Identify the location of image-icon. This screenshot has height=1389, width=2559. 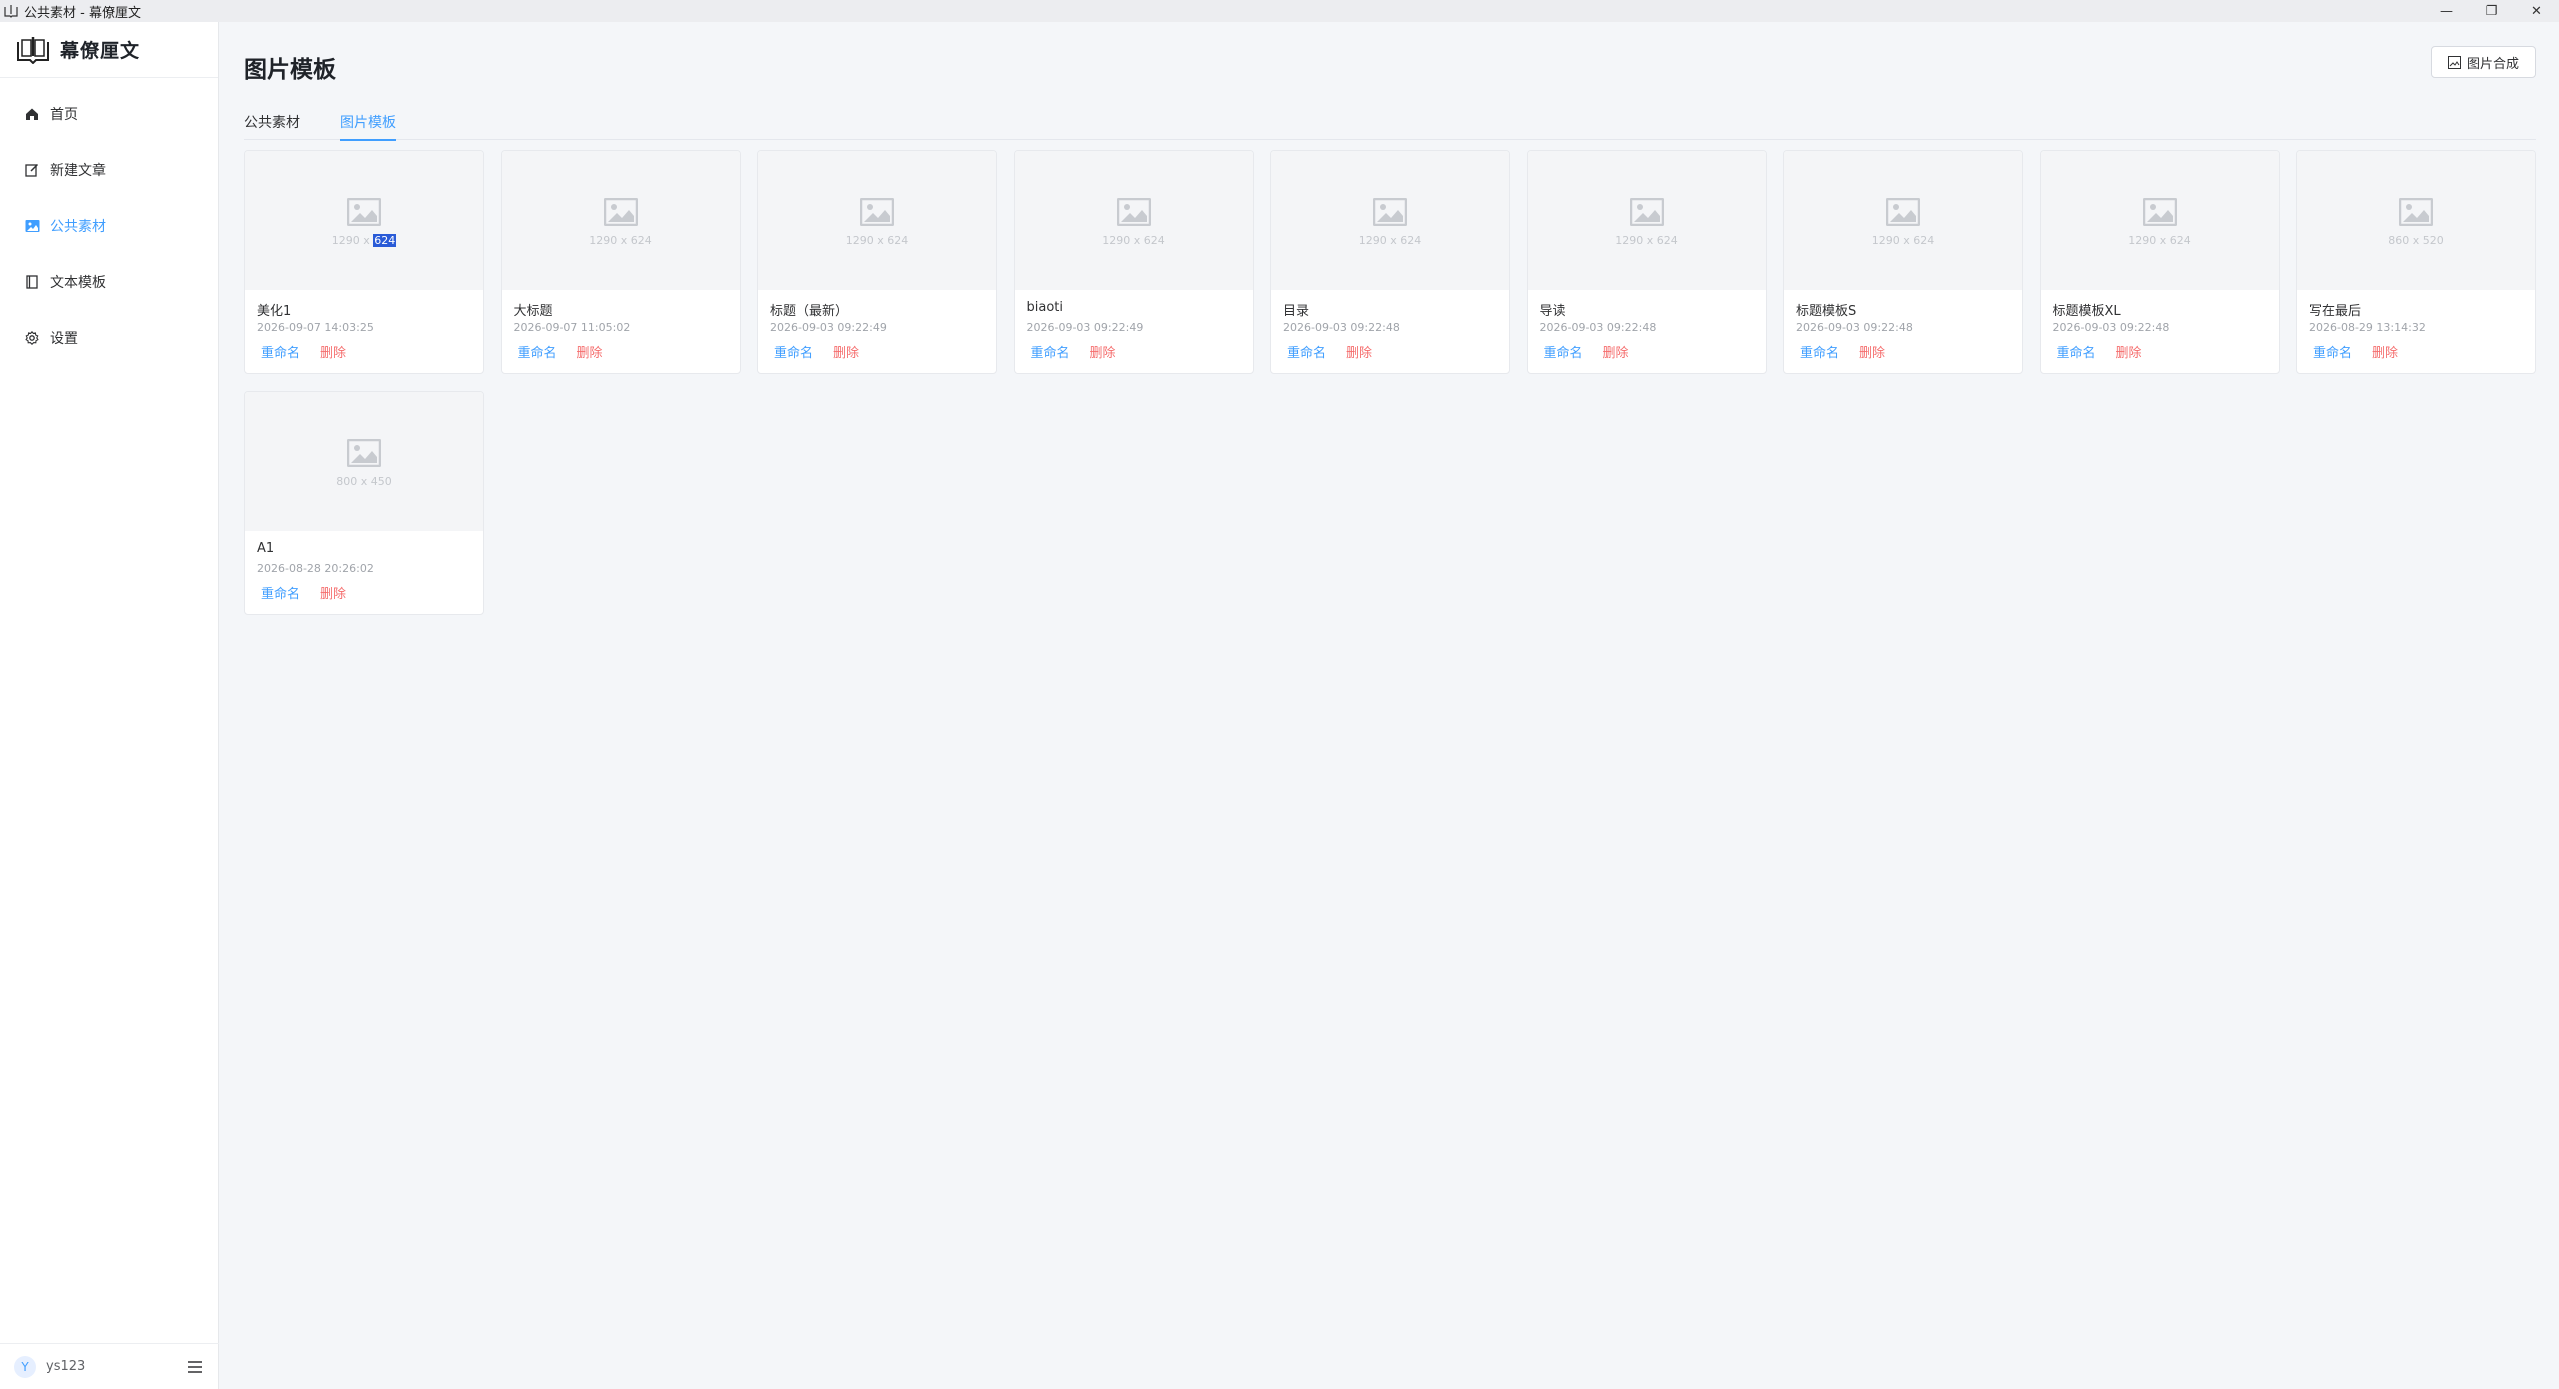
(32, 226).